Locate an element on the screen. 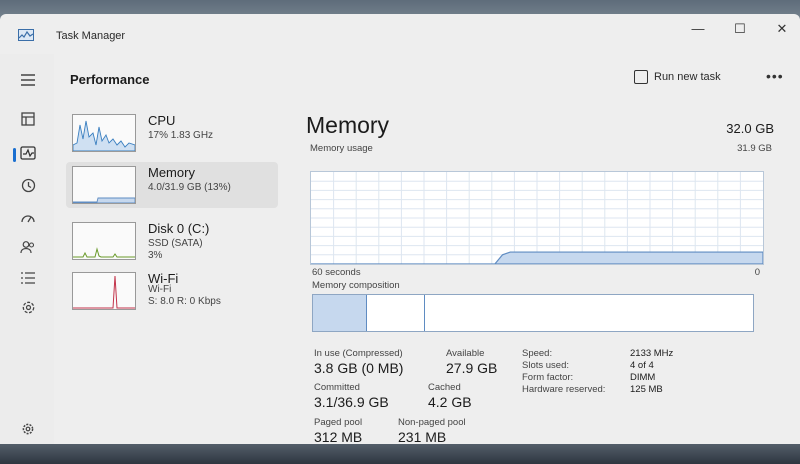 The image size is (800, 464). processes-icon is located at coordinates (28, 121).